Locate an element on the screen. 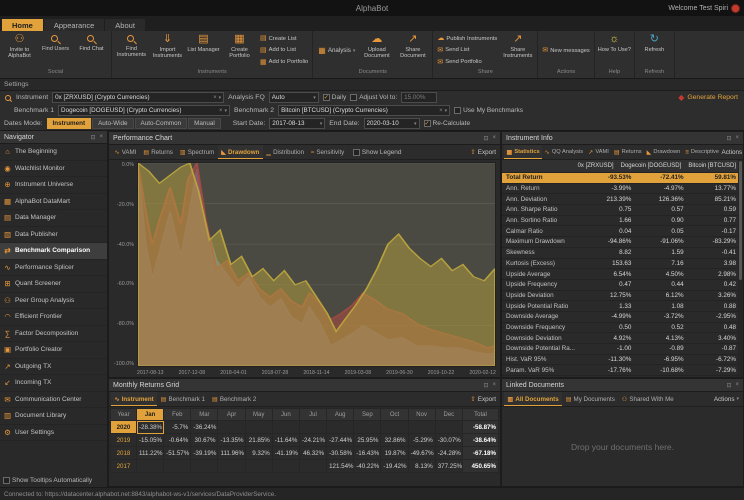  recalculate-checkbox: Re-Calculate is located at coordinates (446, 123).